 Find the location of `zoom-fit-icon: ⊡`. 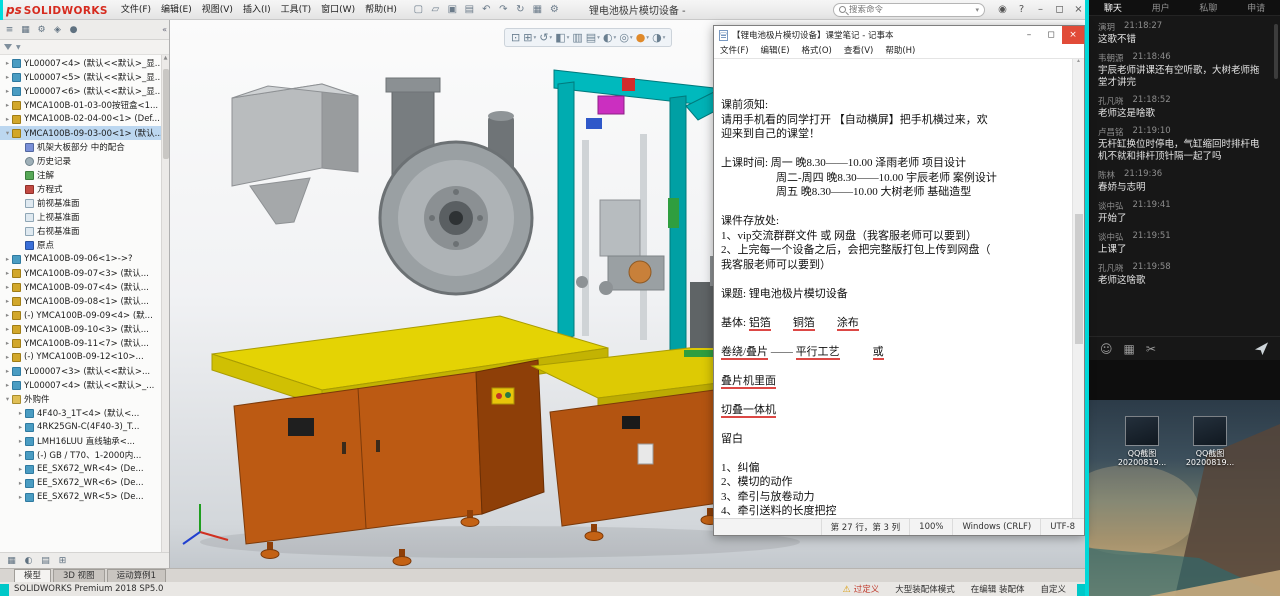

zoom-fit-icon: ⊡ is located at coordinates (515, 37).